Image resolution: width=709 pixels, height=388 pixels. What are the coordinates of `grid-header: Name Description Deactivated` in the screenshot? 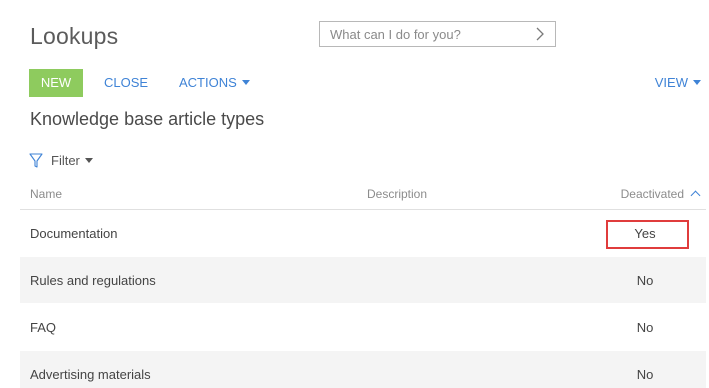 It's located at (363, 194).